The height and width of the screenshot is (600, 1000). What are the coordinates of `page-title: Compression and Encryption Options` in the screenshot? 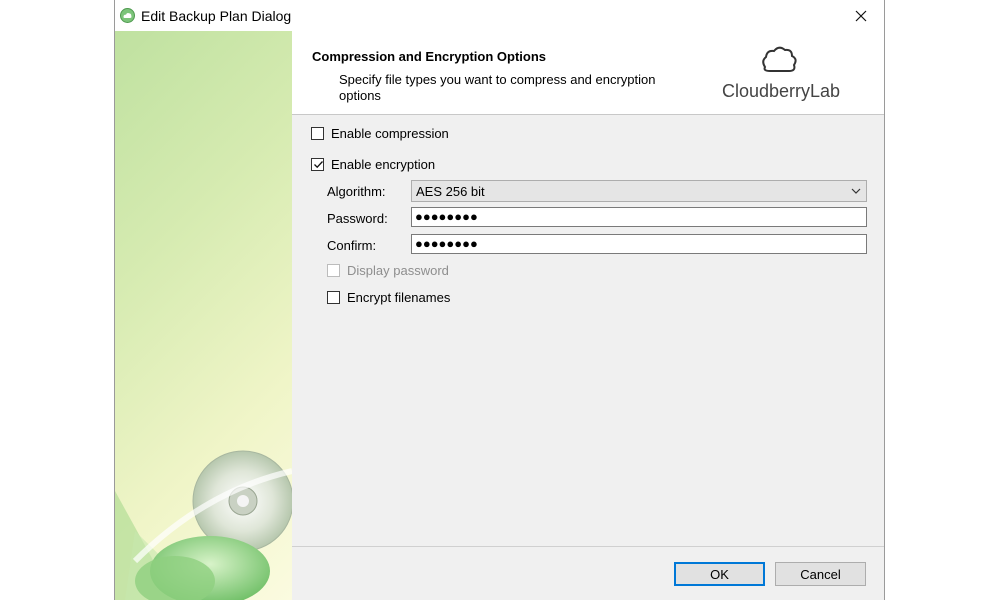 It's located at (429, 56).